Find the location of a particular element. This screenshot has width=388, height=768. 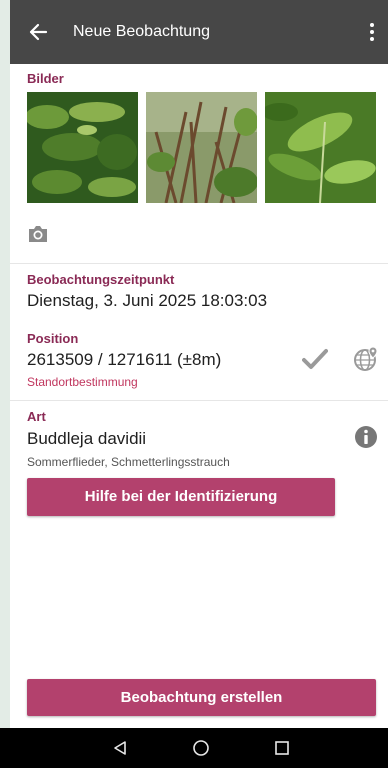

observation-time-label: Beobachtungszeitpunkt is located at coordinates (101, 279).